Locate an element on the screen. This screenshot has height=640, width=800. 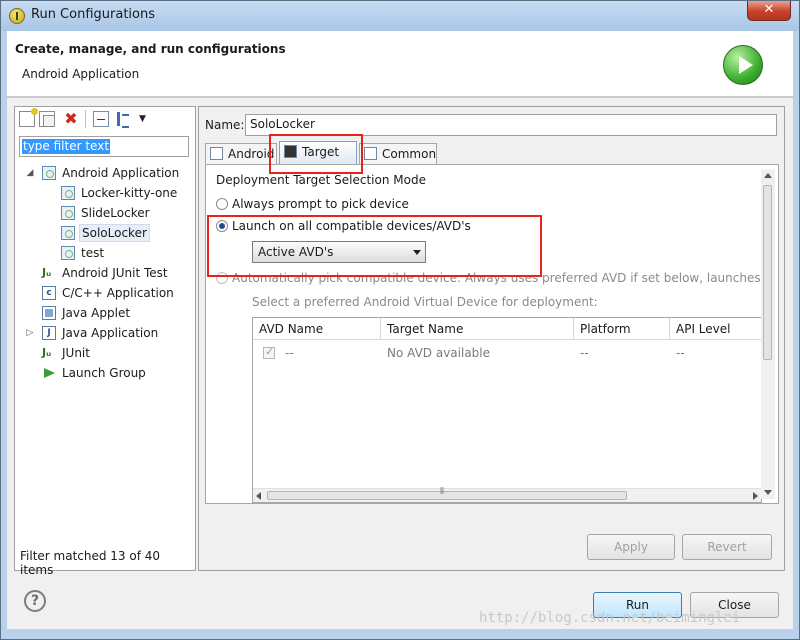
tab-android: Android is located at coordinates (241, 154).